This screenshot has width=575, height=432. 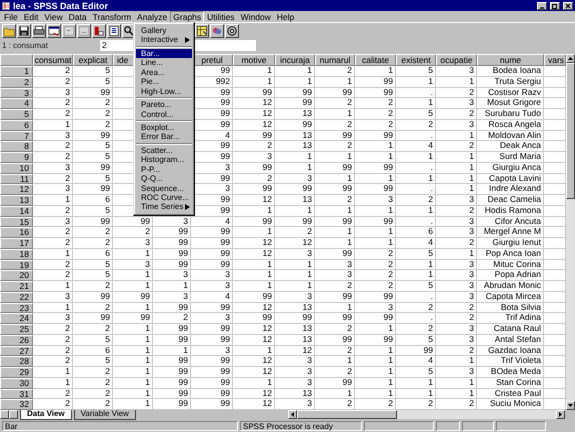 What do you see at coordinates (510, 82) in the screenshot?
I see `table-cell: Truta Sergiu` at bounding box center [510, 82].